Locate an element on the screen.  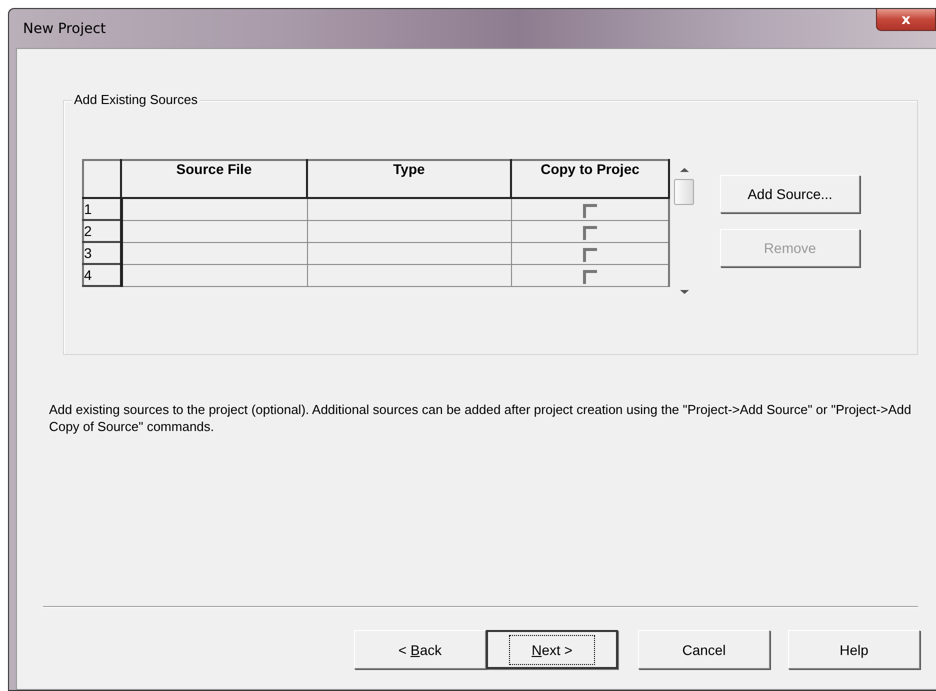
row-number: 2 is located at coordinates (102, 231).